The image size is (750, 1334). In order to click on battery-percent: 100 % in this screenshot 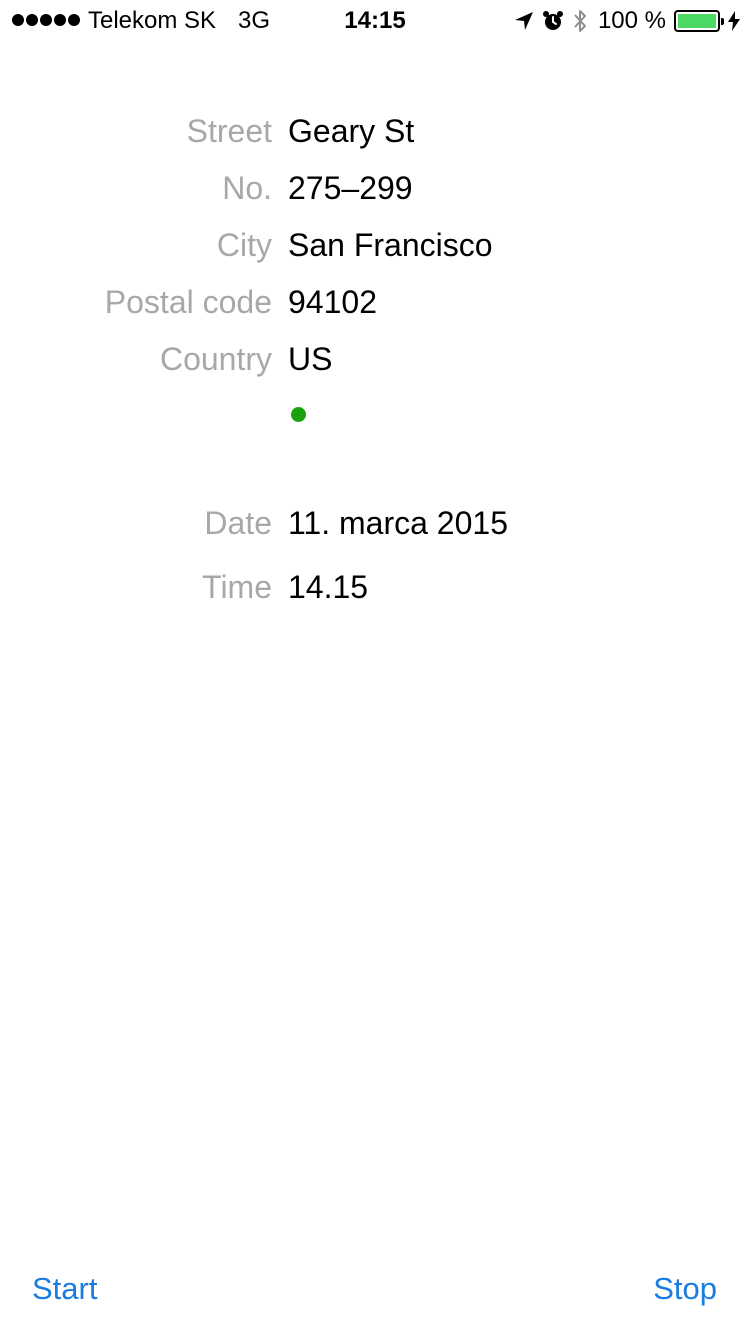, I will do `click(631, 20)`.